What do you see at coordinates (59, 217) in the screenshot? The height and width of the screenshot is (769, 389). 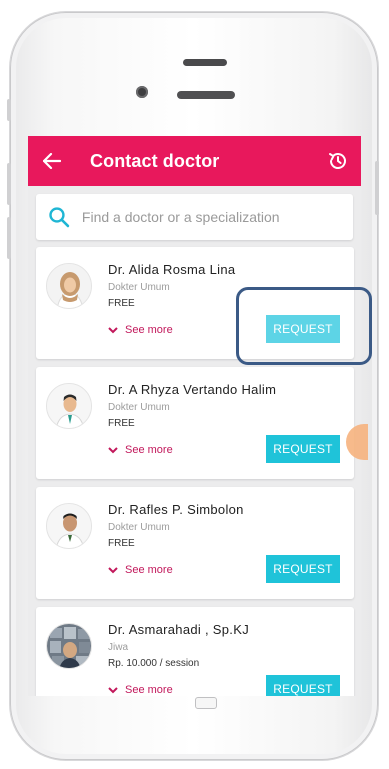 I see `search-icon` at bounding box center [59, 217].